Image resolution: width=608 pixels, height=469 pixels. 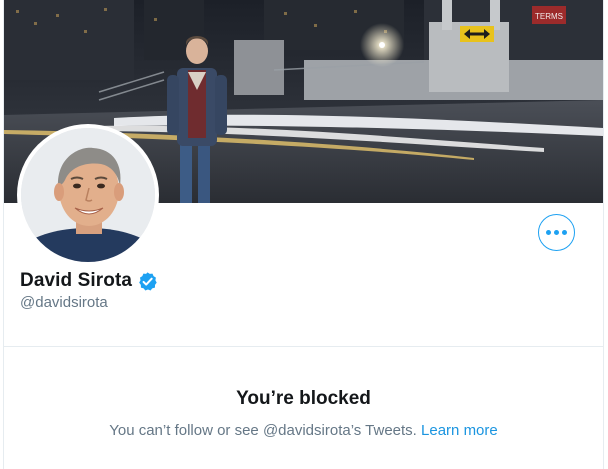 I want to click on more-options-button, so click(x=556, y=232).